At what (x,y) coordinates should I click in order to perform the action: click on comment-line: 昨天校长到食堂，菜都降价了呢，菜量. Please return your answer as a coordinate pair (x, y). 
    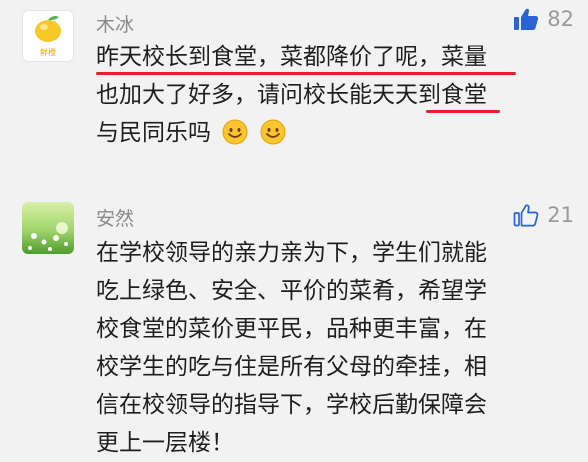
    Looking at the image, I should click on (338, 57).